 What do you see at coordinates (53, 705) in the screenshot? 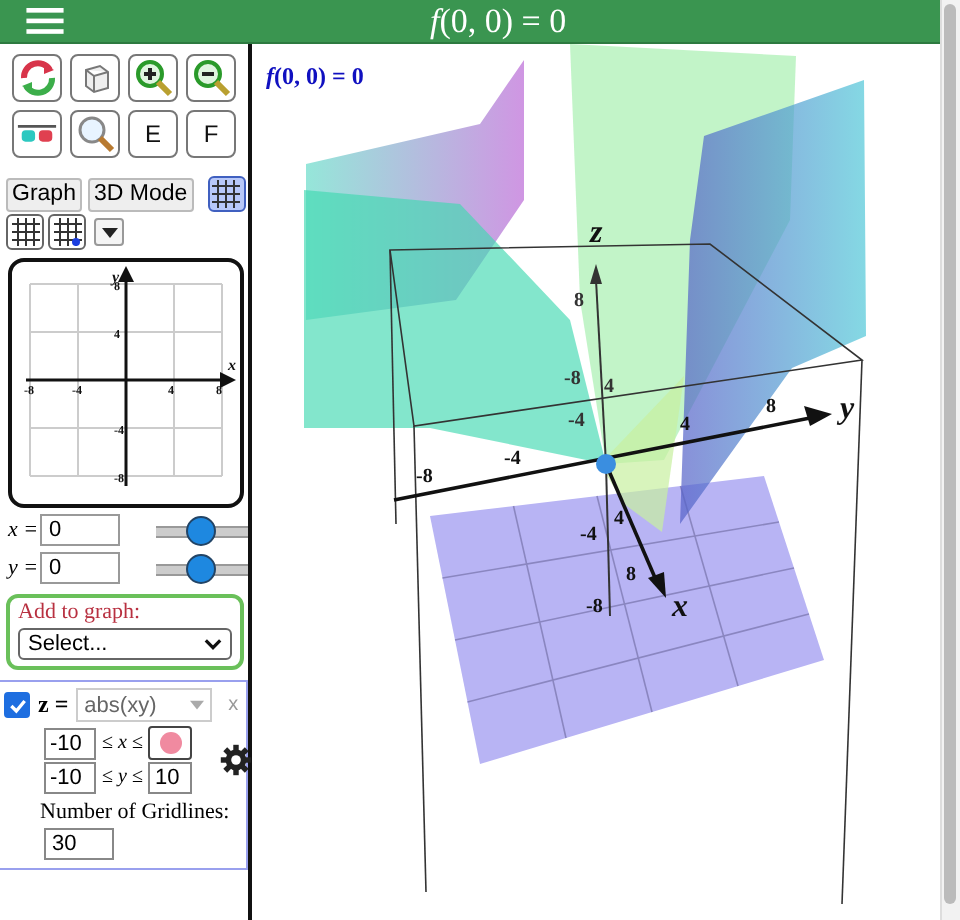
I see `equation-label: z =` at bounding box center [53, 705].